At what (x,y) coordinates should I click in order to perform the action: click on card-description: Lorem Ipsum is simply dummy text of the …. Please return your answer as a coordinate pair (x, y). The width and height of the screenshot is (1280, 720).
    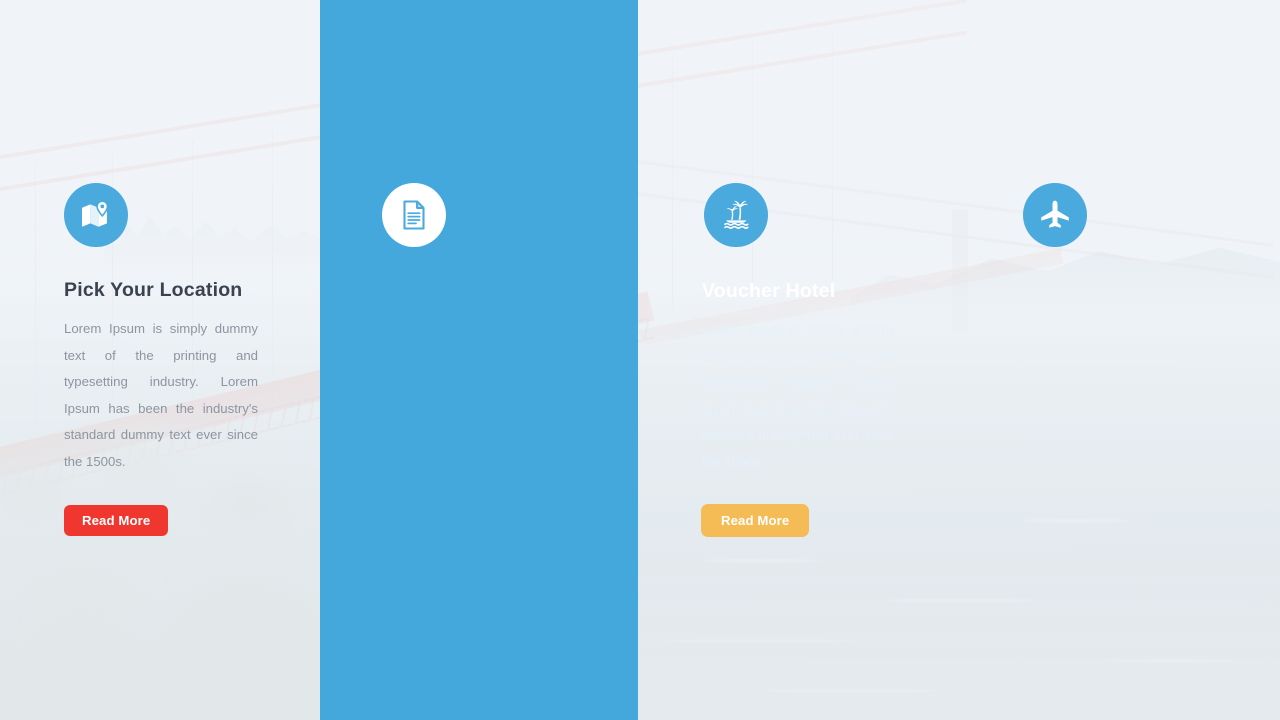
    Looking at the image, I should click on (161, 395).